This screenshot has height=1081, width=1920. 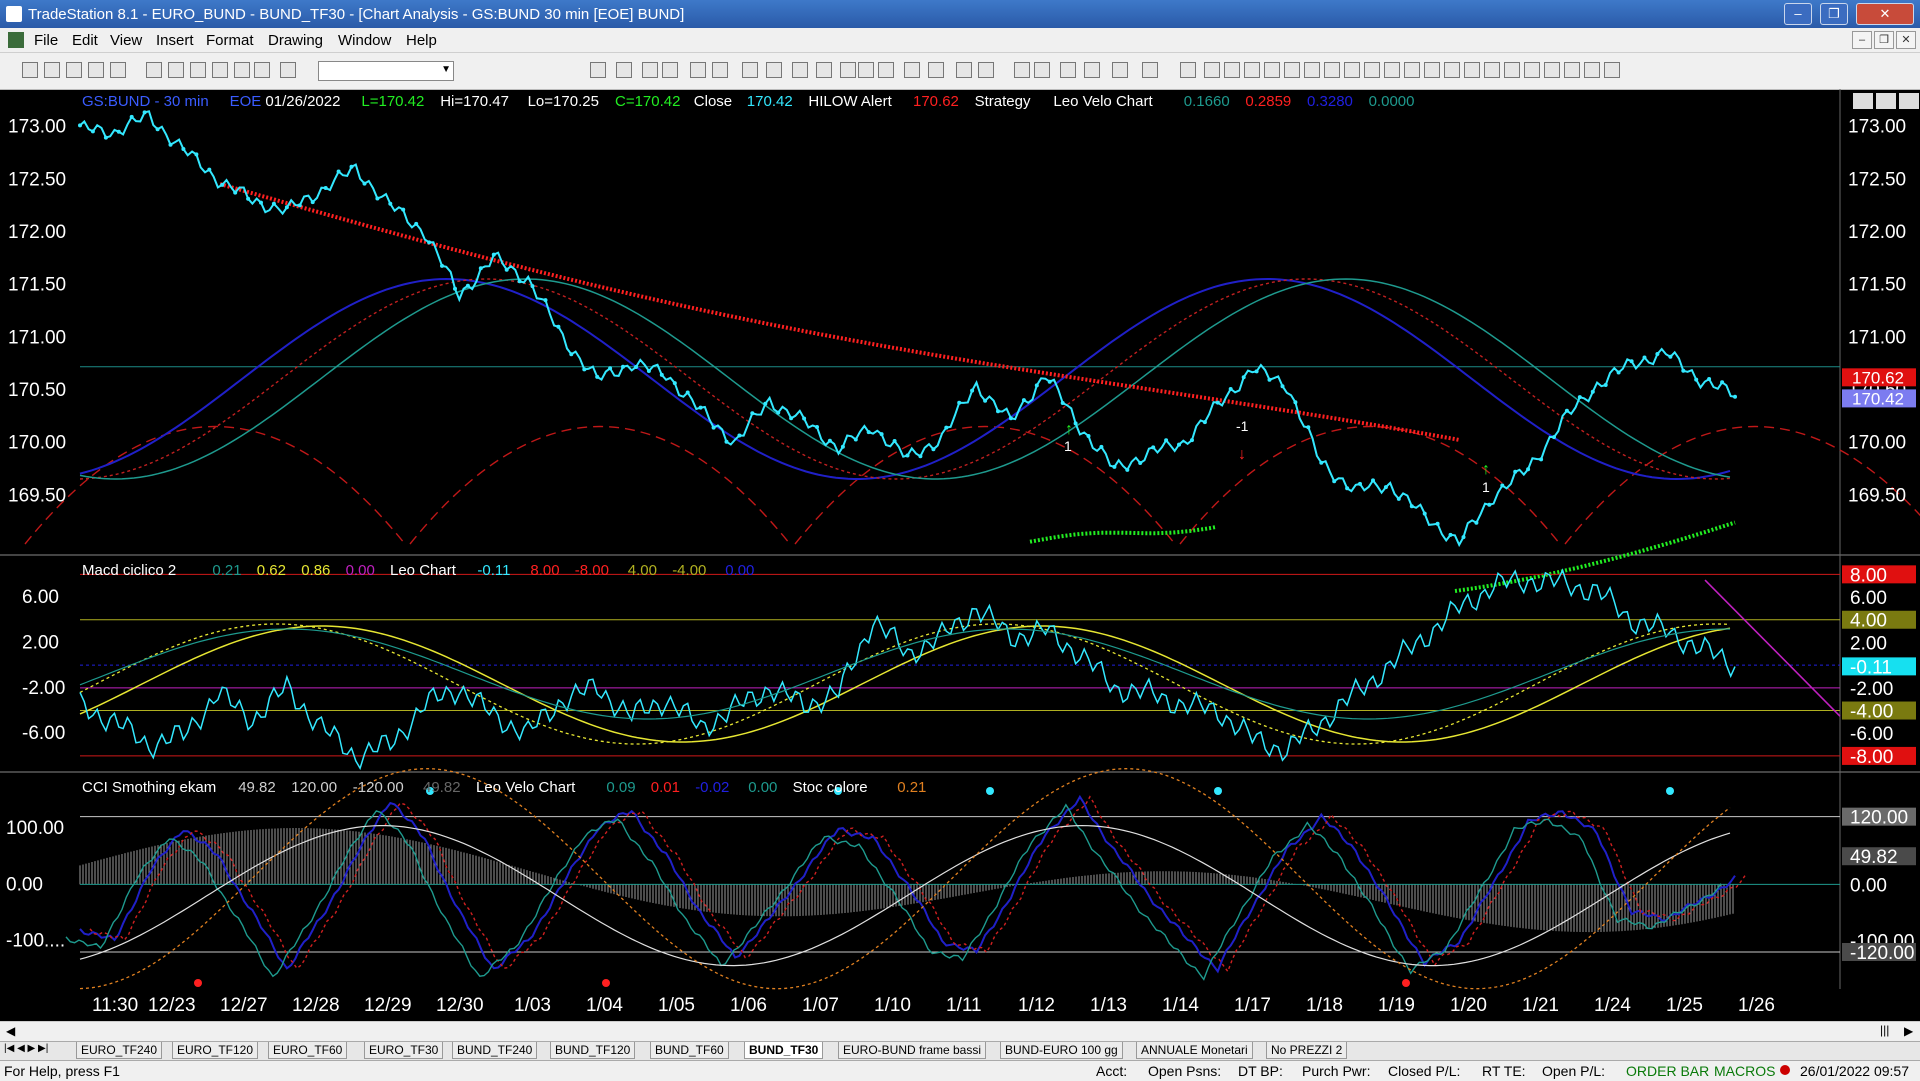 I want to click on tab-euro-bund-frame-bassi: EURO-BUND frame bassi, so click(x=912, y=1050).